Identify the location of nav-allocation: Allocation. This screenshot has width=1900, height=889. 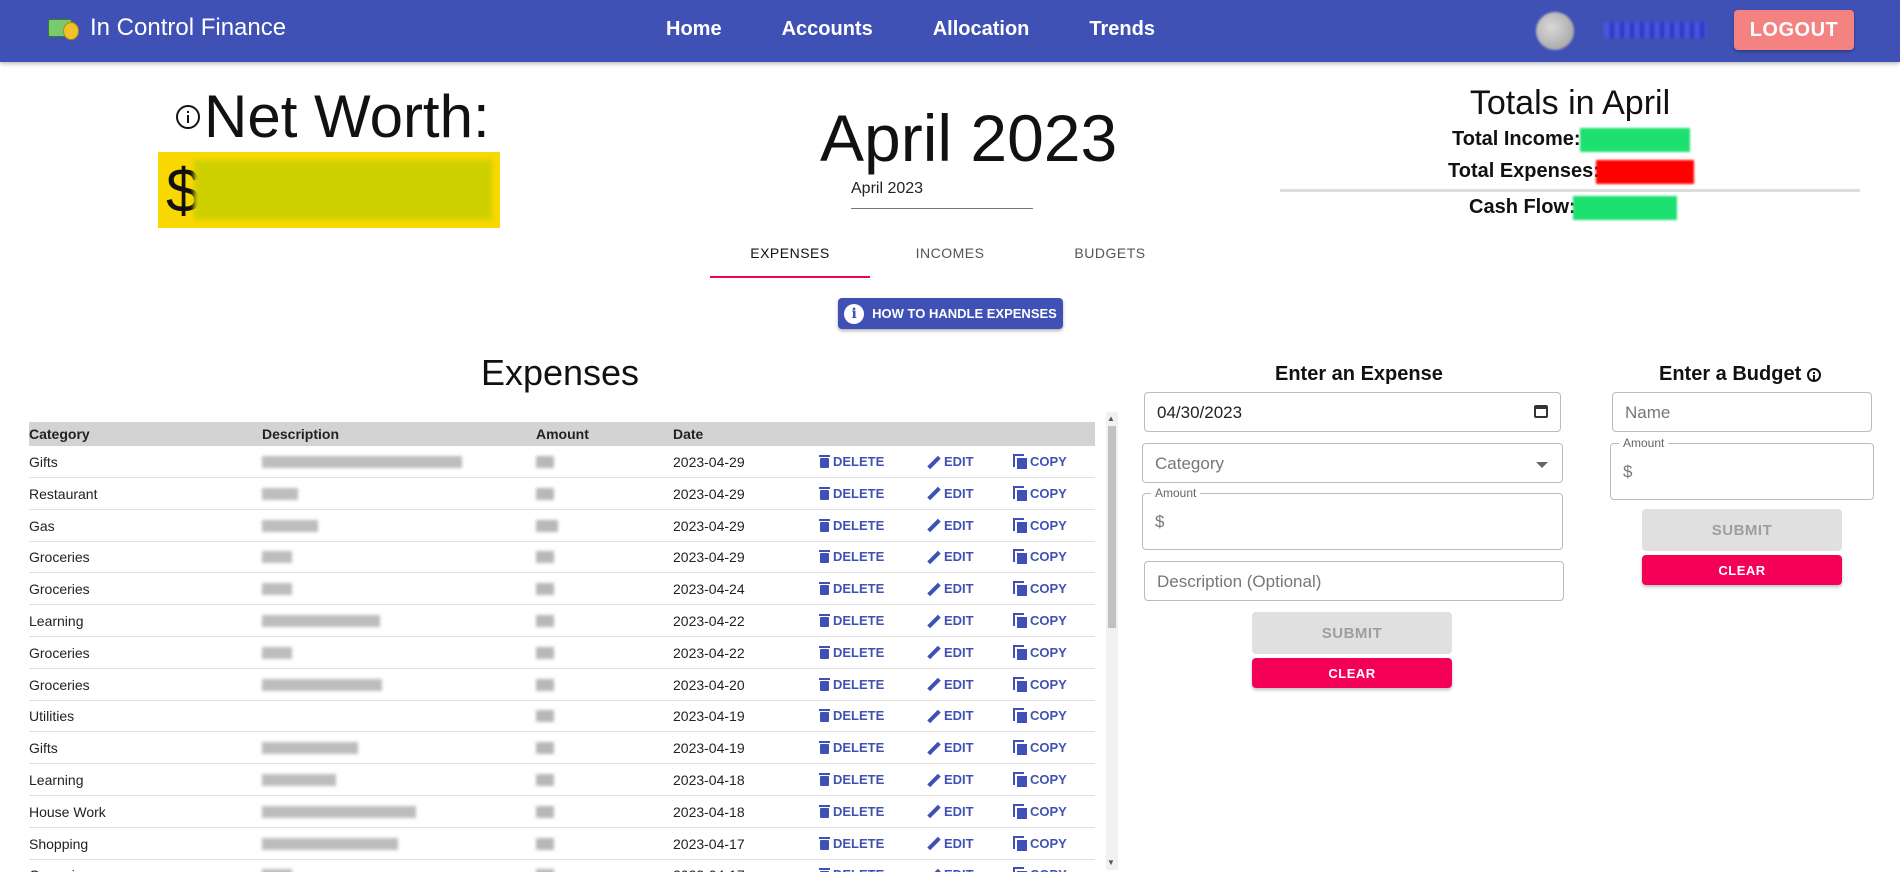
(981, 29).